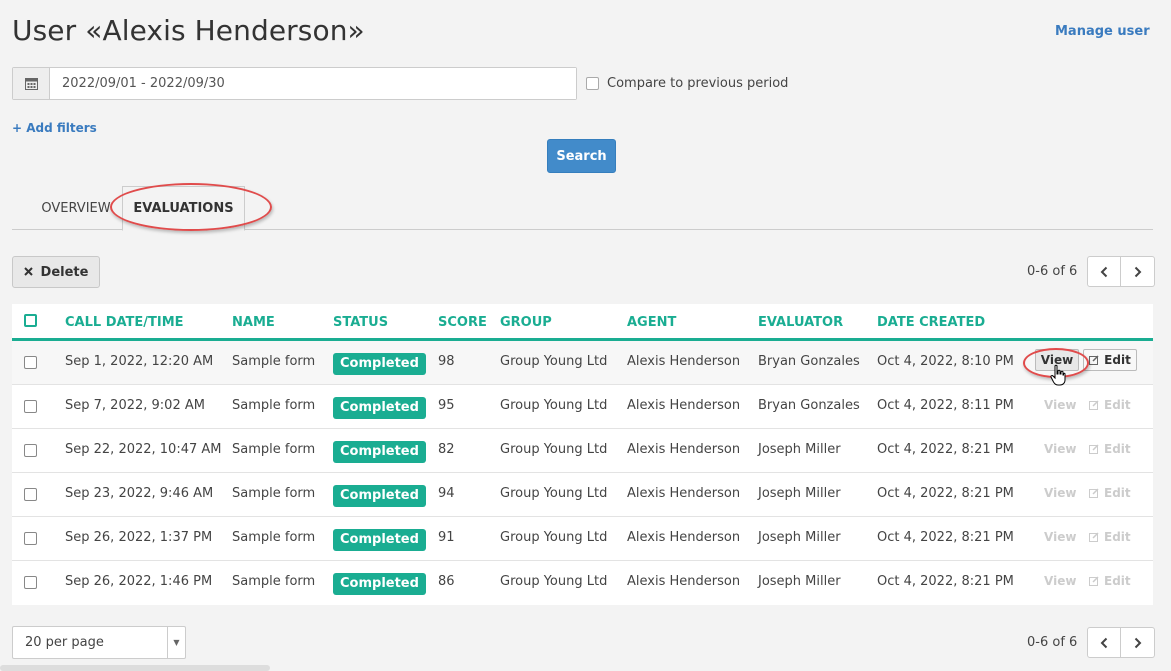 The width and height of the screenshot is (1171, 671). What do you see at coordinates (64, 642) in the screenshot?
I see `per-page-value: 20 per page` at bounding box center [64, 642].